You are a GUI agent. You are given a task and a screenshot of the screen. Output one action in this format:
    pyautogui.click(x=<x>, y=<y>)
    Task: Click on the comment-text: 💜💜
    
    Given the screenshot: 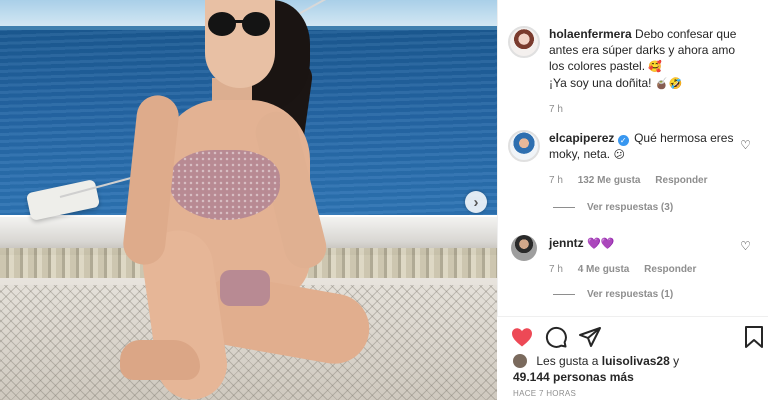 What is the action you would take?
    pyautogui.click(x=601, y=243)
    